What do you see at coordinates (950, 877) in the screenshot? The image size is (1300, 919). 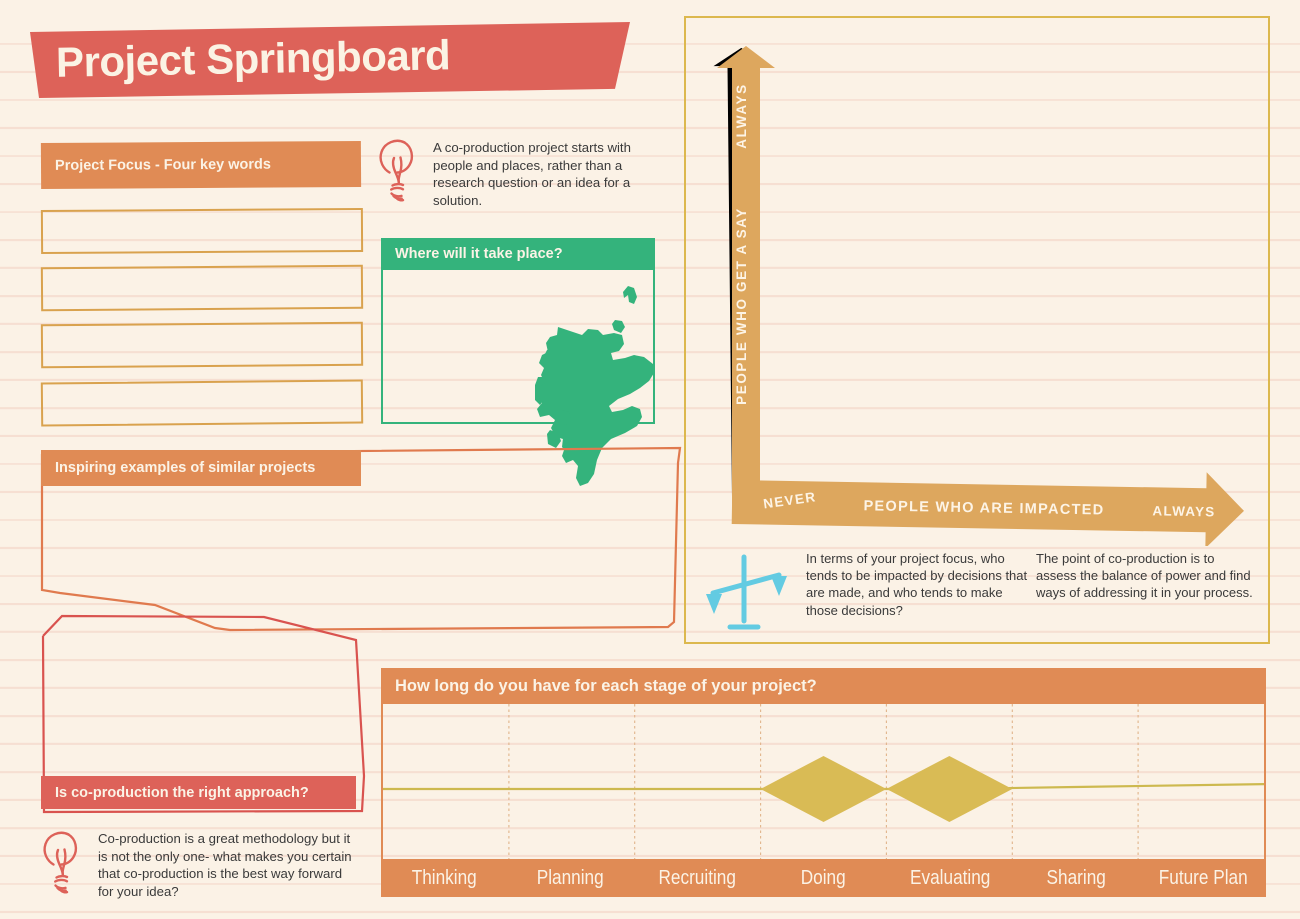 I see `timeline-stage-label: Evaluating` at bounding box center [950, 877].